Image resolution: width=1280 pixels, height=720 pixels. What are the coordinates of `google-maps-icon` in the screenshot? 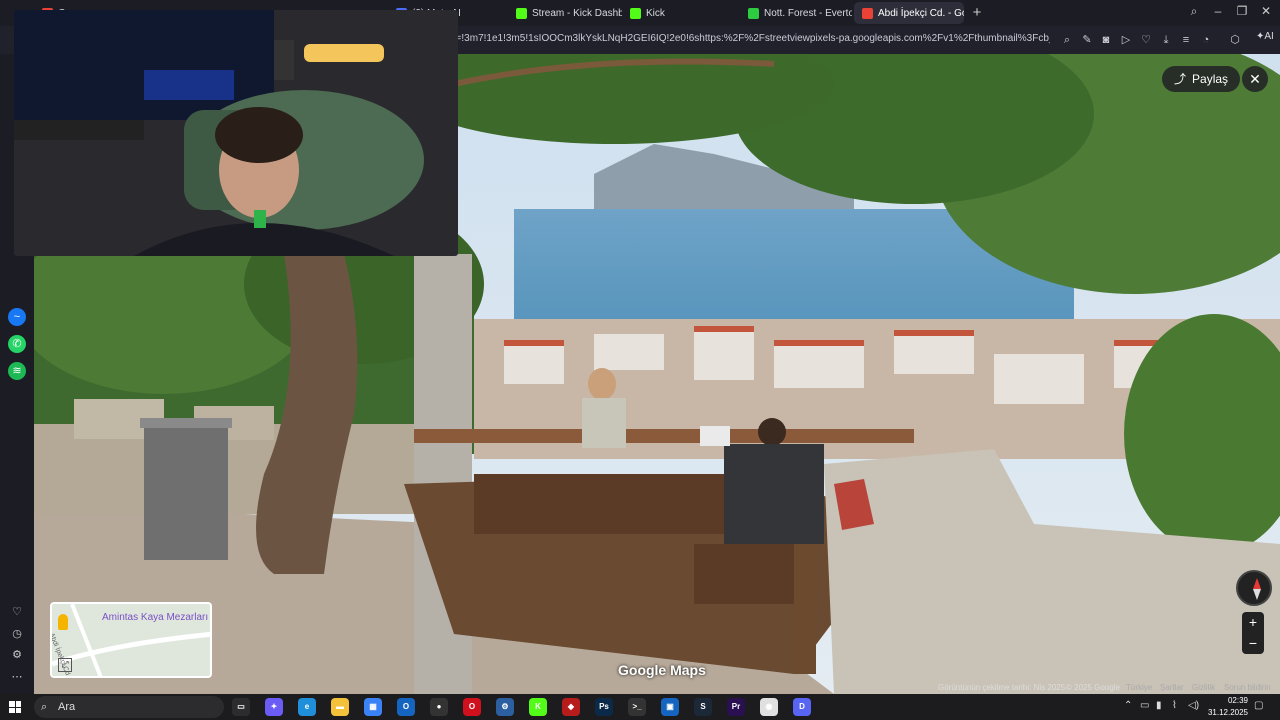 It's located at (867, 13).